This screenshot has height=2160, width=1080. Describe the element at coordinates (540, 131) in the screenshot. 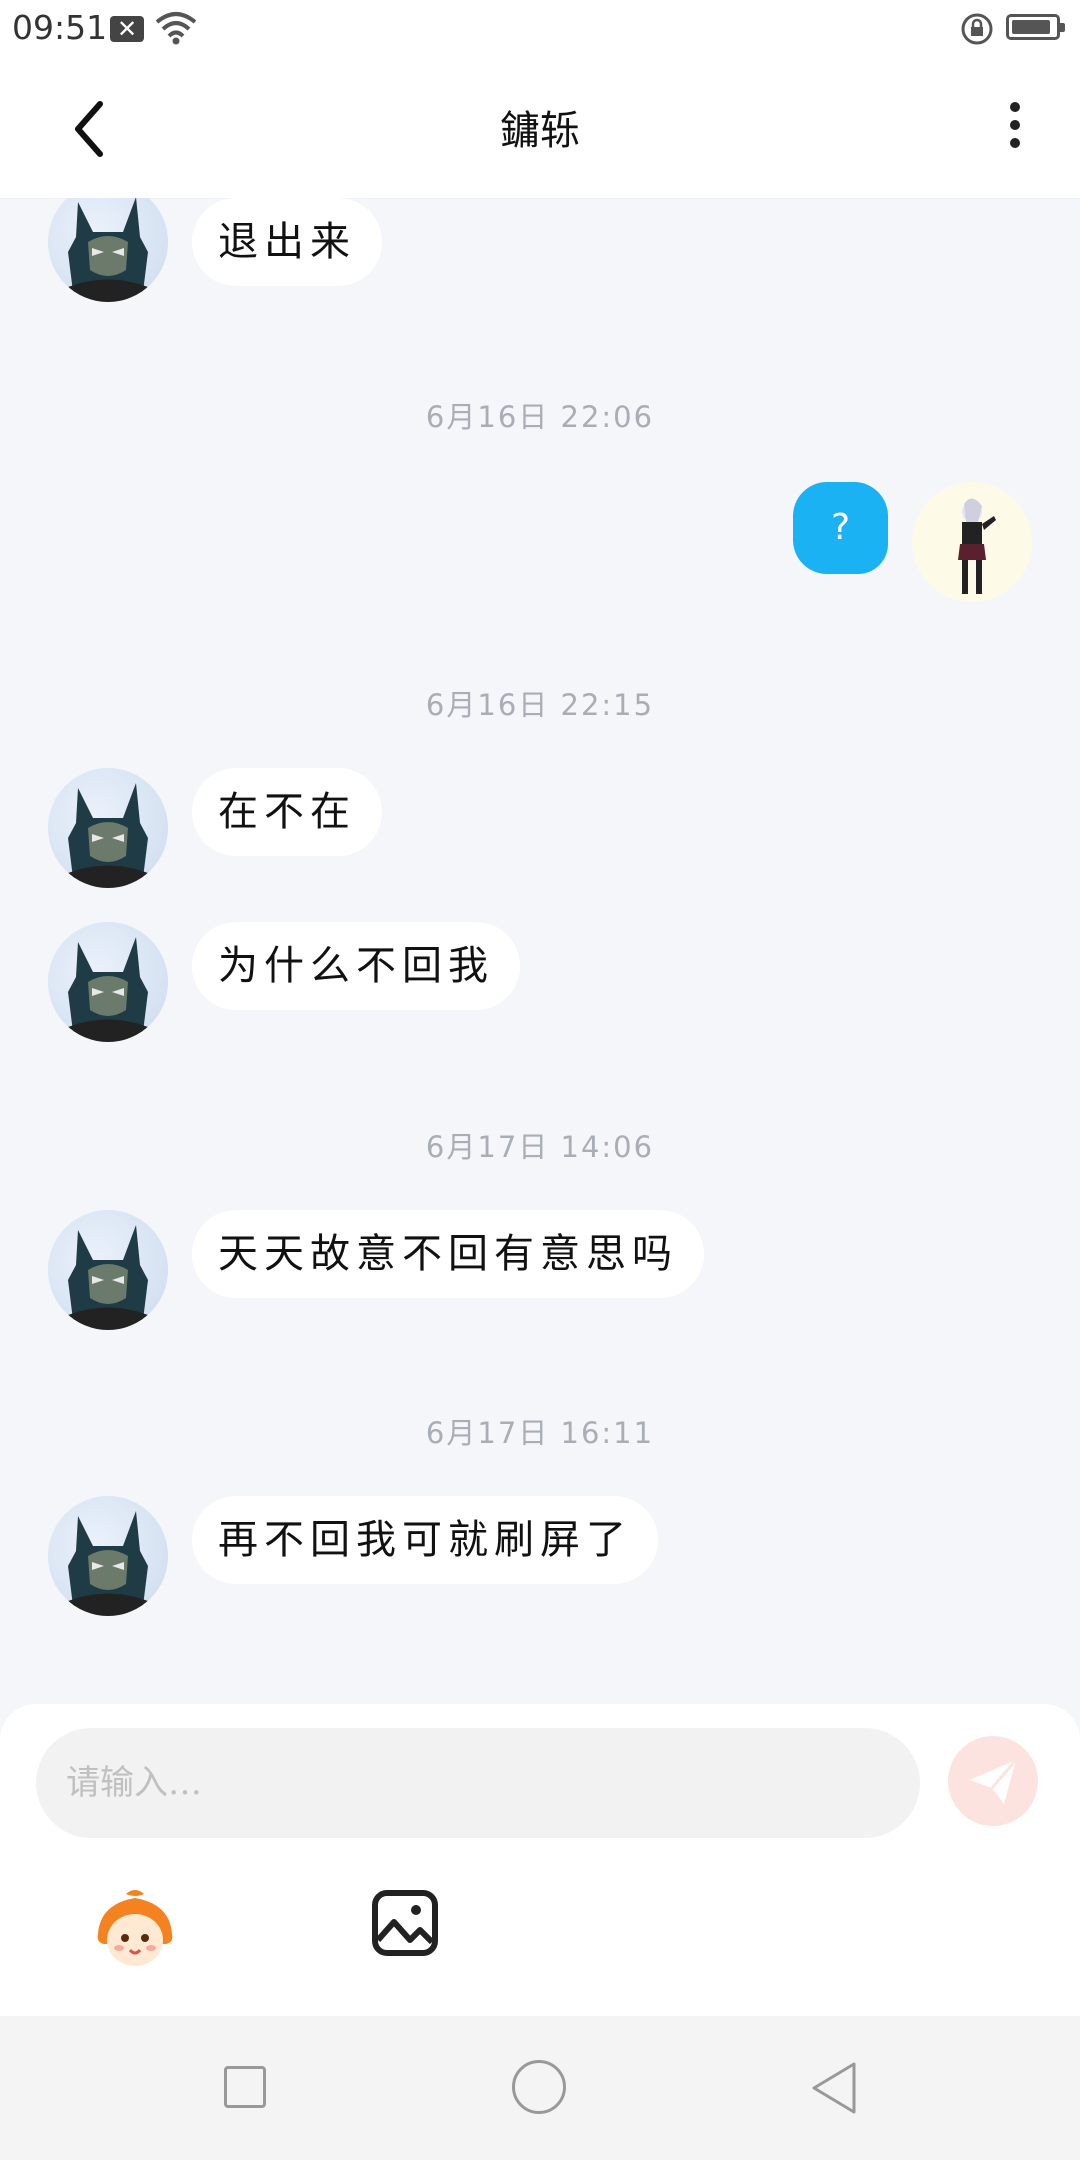

I see `page-title: 鏞轹` at that location.